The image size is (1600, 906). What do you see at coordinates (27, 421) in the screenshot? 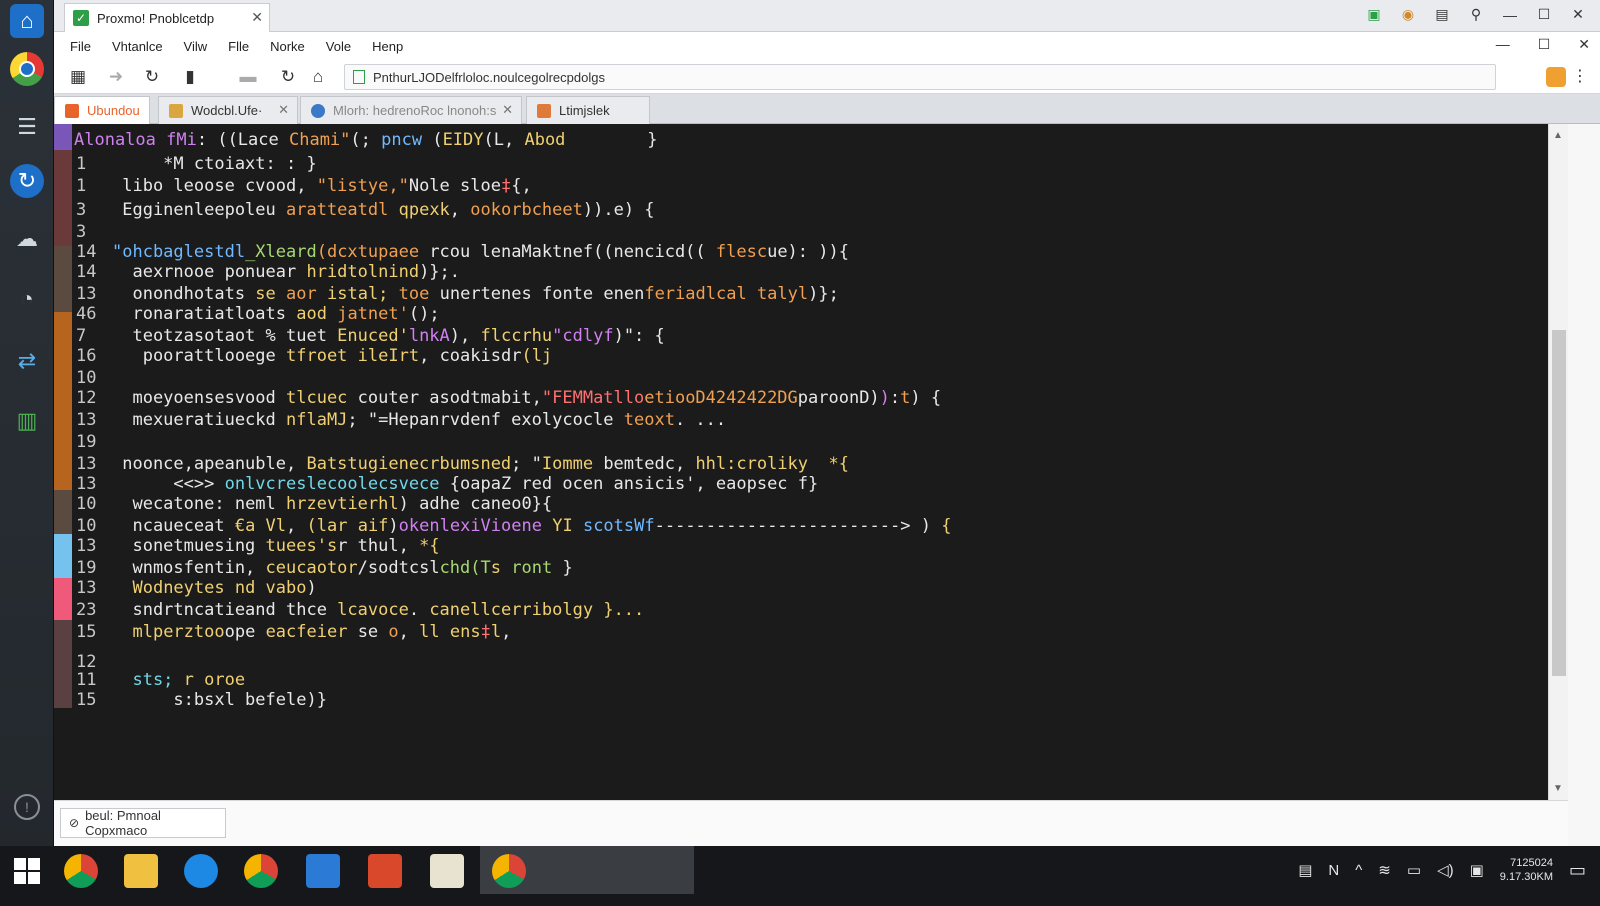
I see `building-icon: ▥` at bounding box center [27, 421].